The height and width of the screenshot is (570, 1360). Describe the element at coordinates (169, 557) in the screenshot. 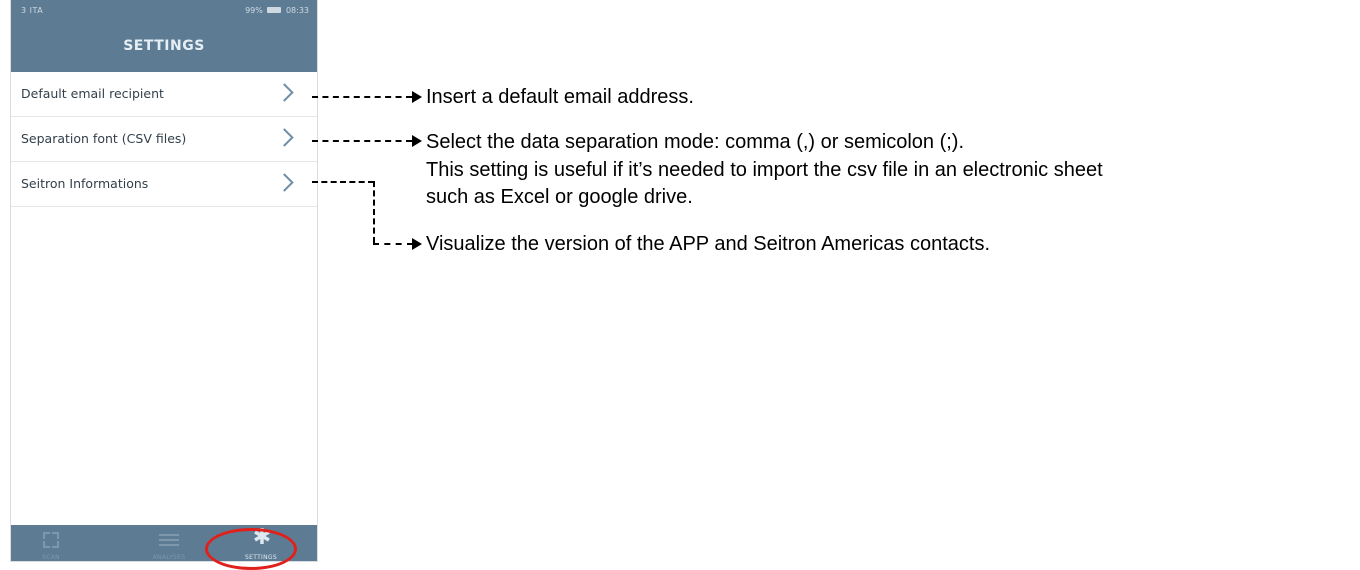

I see `tab-label: ANALYSES` at that location.